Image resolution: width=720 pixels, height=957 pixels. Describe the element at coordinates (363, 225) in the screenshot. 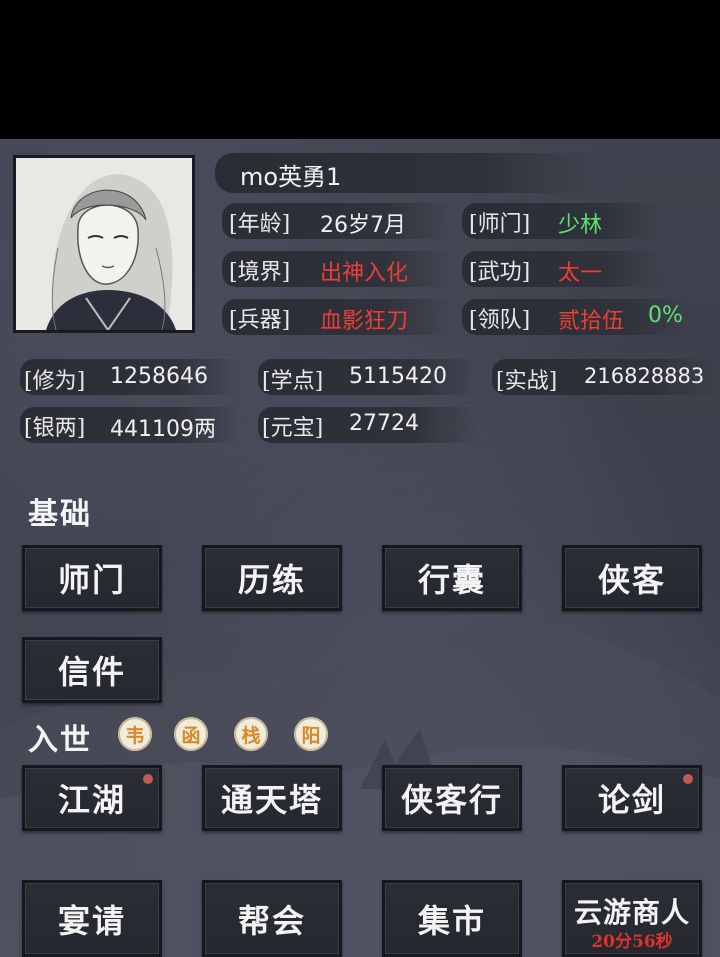

I see `age-value: 26岁7月` at that location.